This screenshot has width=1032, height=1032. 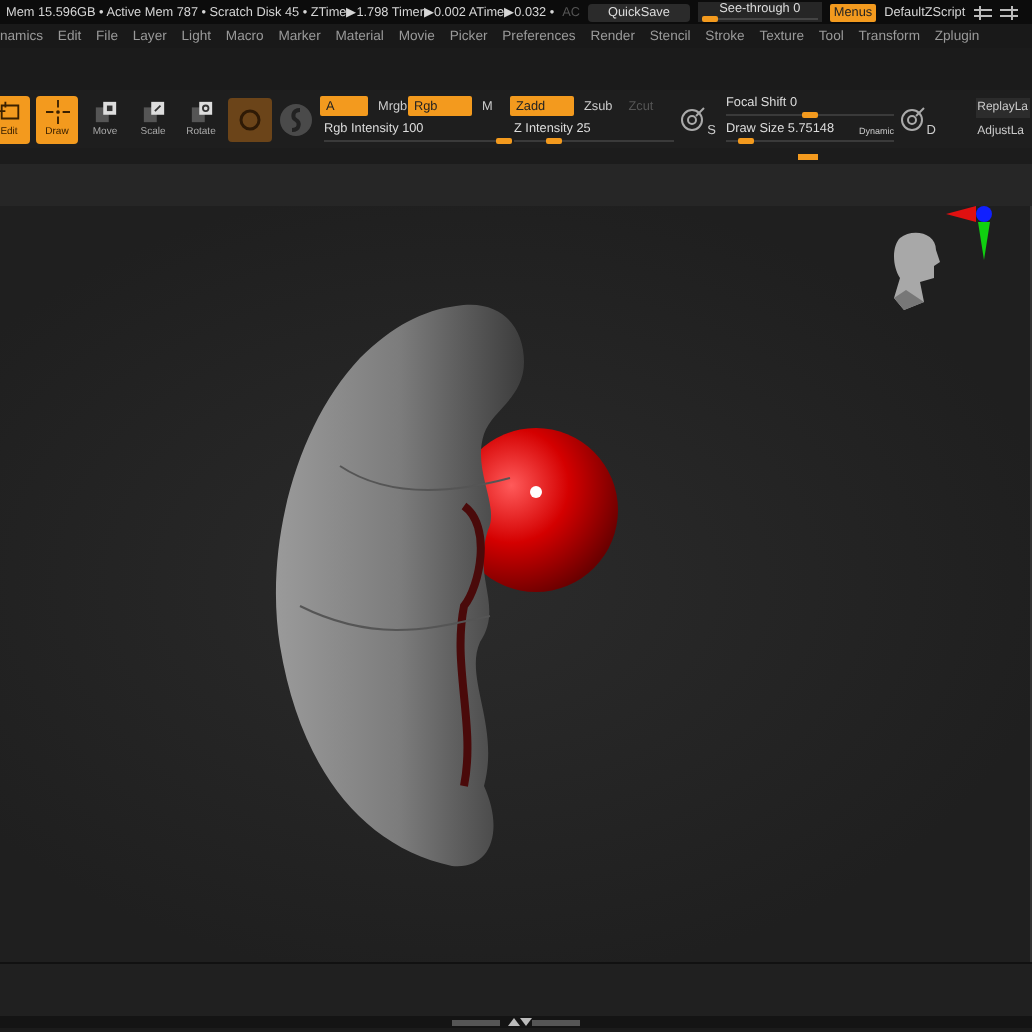 I want to click on material-swatch, so click(x=250, y=119).